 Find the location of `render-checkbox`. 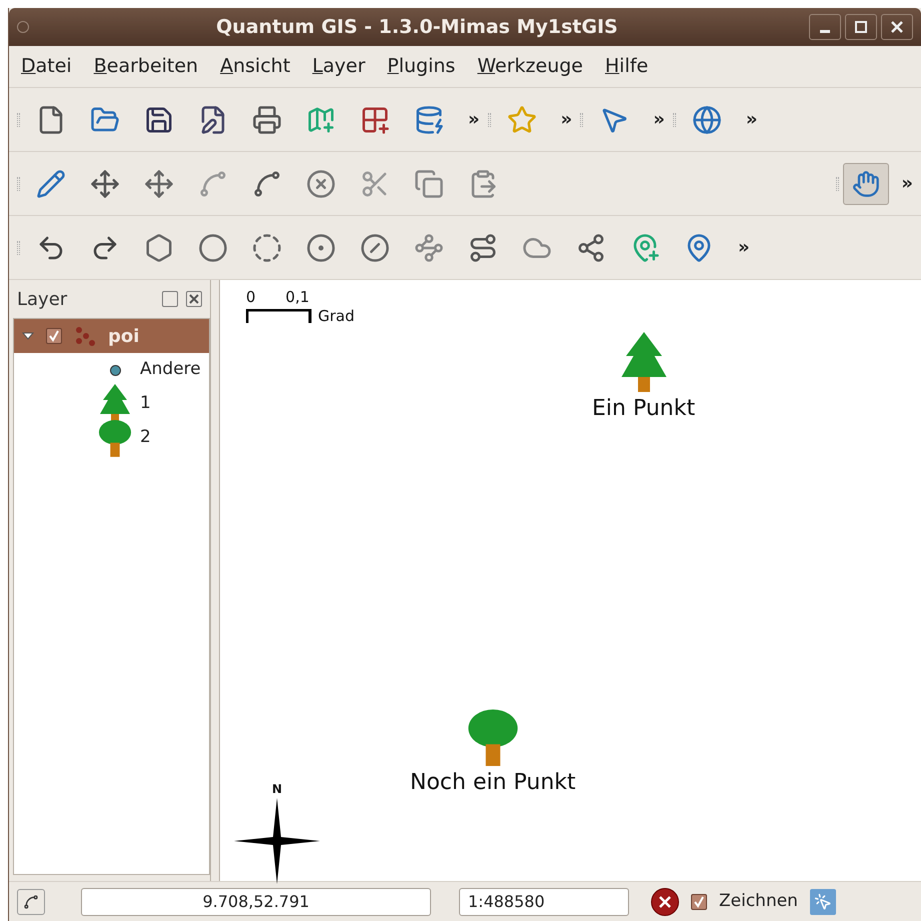

render-checkbox is located at coordinates (699, 902).